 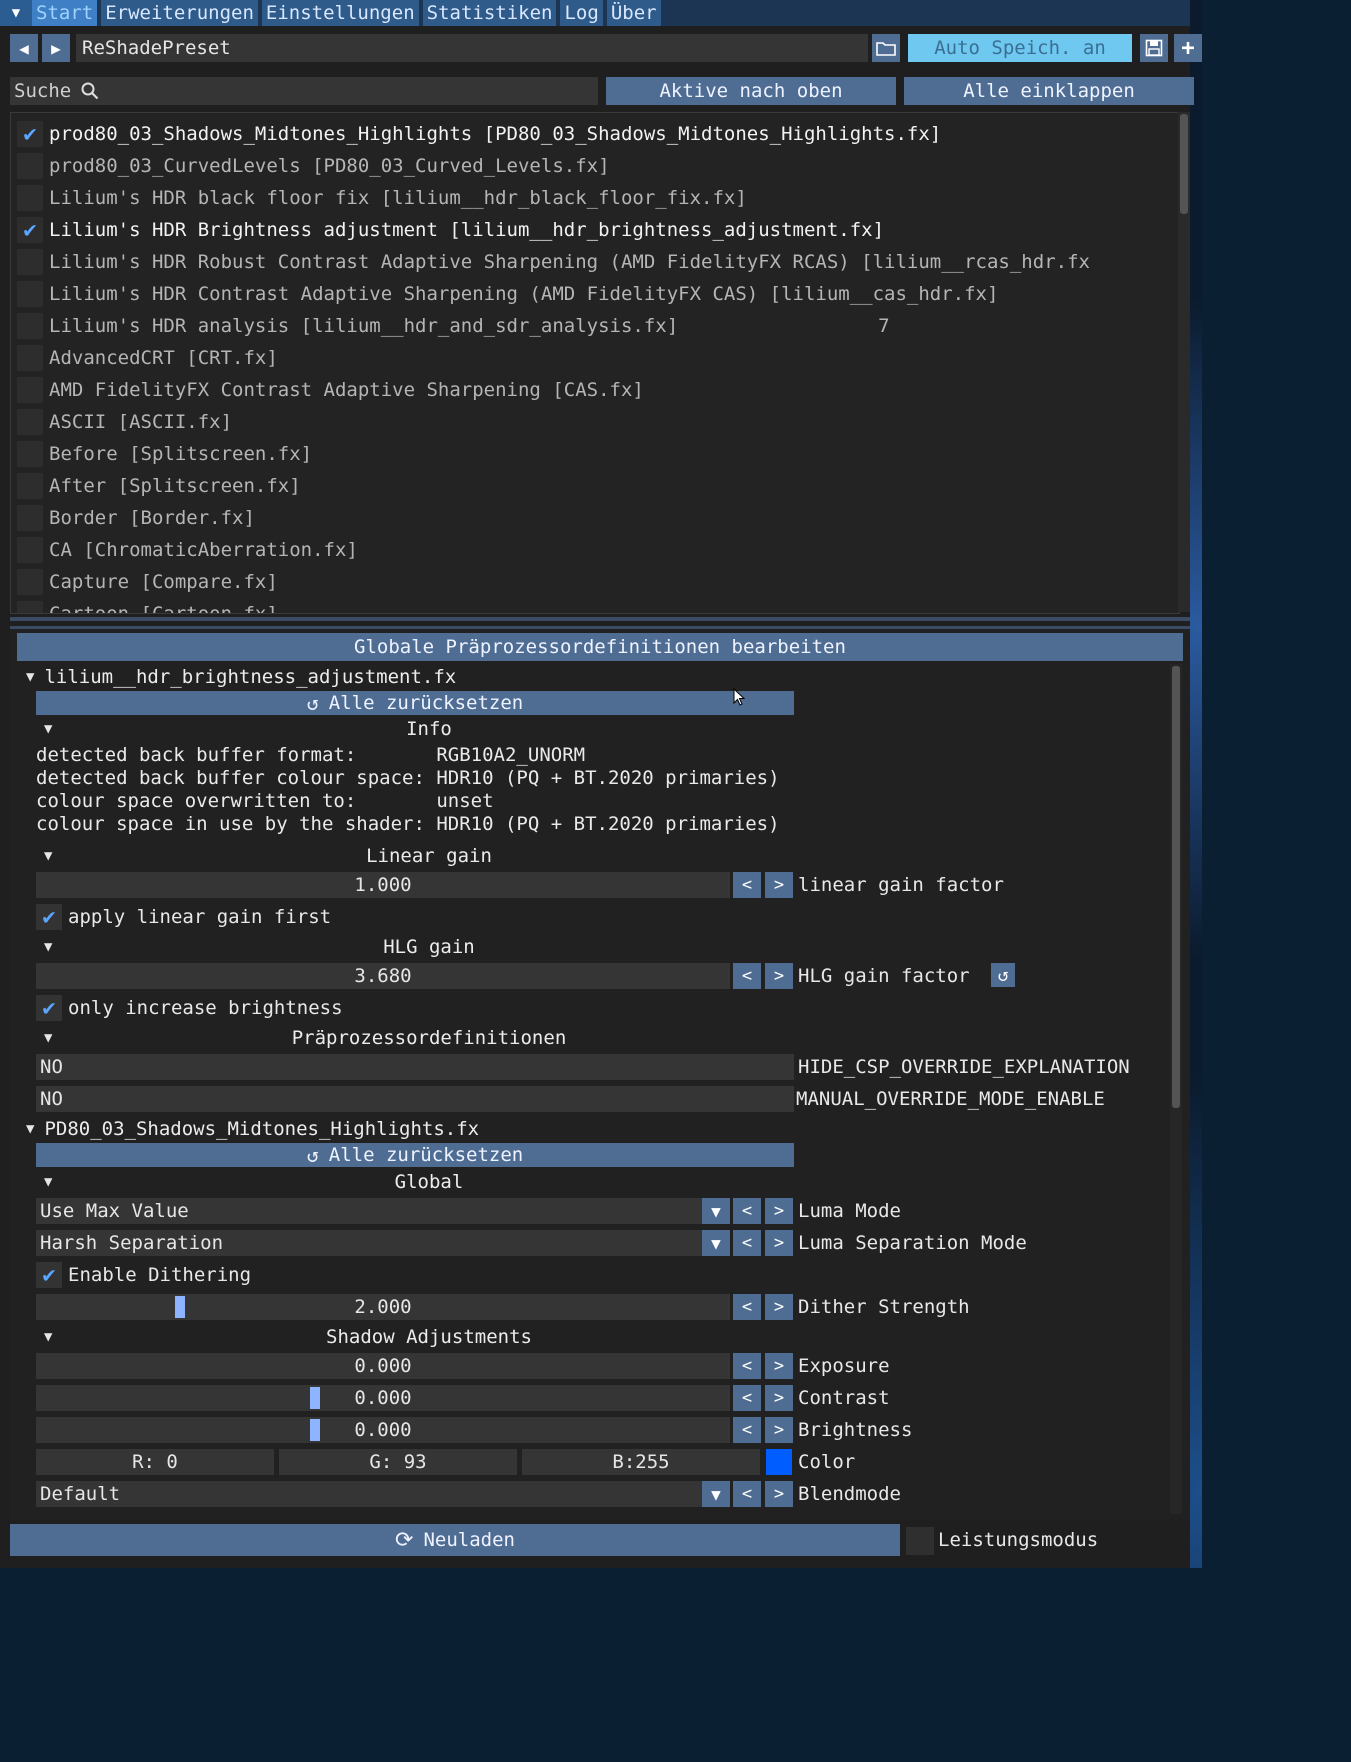 What do you see at coordinates (1184, 362) in the screenshot?
I see `effect-list-scrollbar` at bounding box center [1184, 362].